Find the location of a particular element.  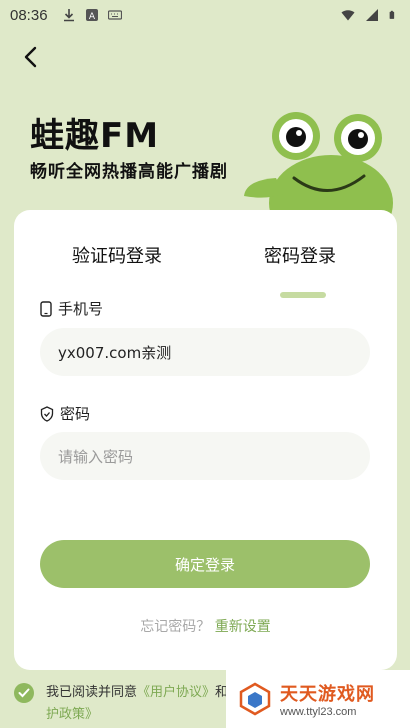

keyboard-icon is located at coordinates (114, 15).